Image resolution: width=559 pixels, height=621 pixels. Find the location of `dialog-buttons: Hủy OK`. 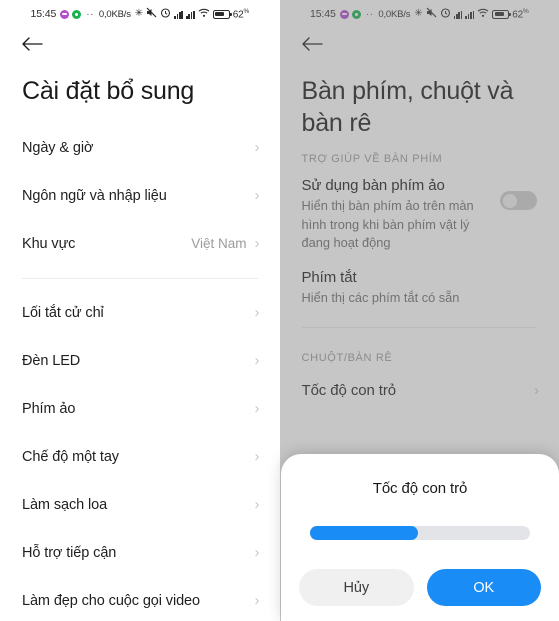

dialog-buttons: Hủy OK is located at coordinates (420, 587).